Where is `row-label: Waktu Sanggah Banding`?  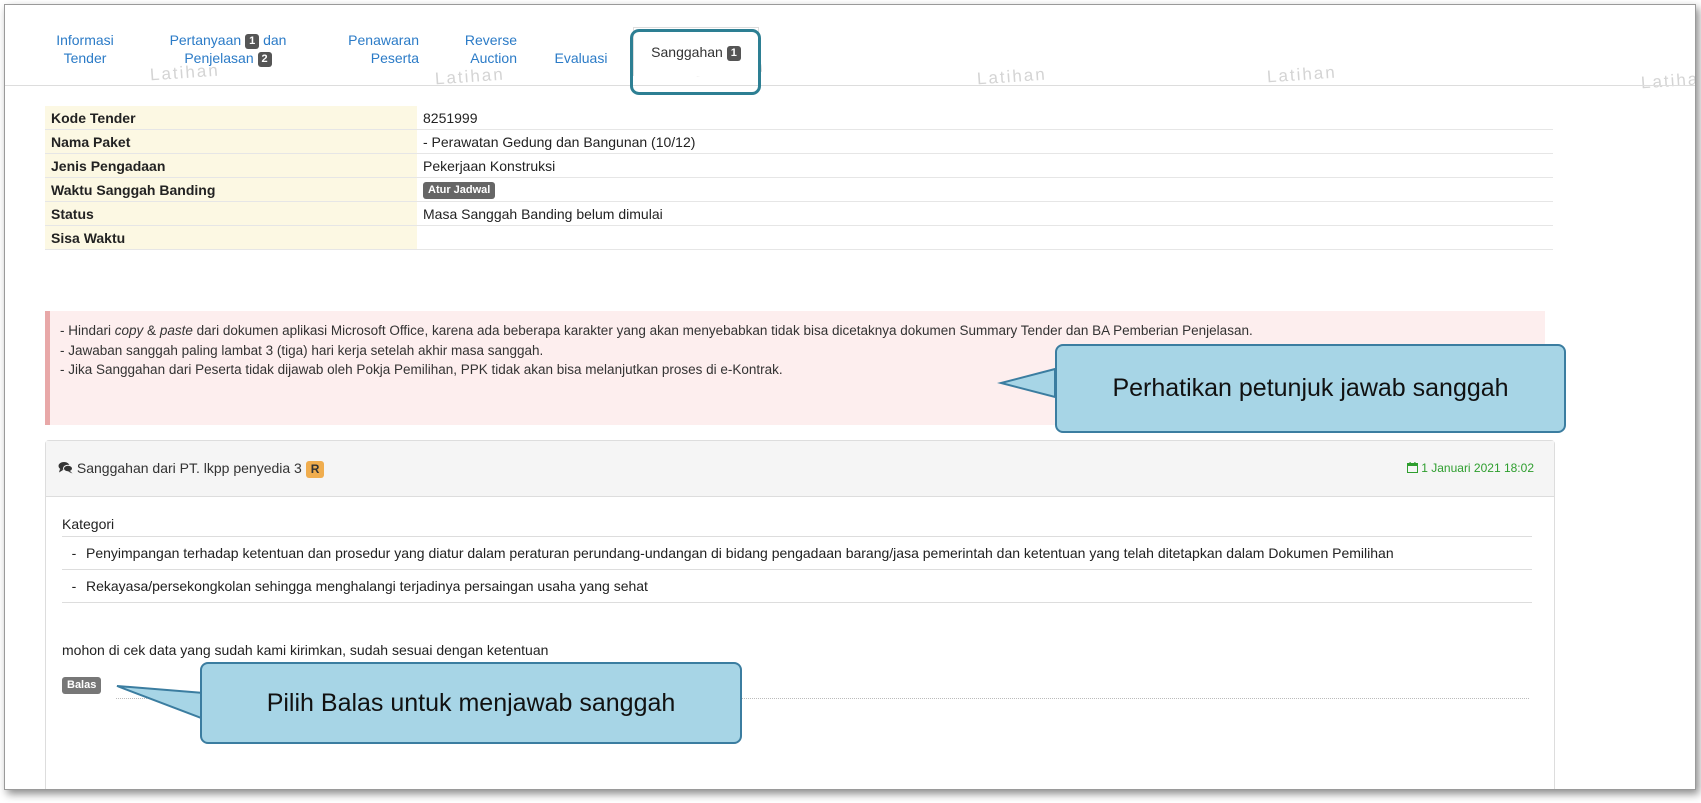 row-label: Waktu Sanggah Banding is located at coordinates (231, 189).